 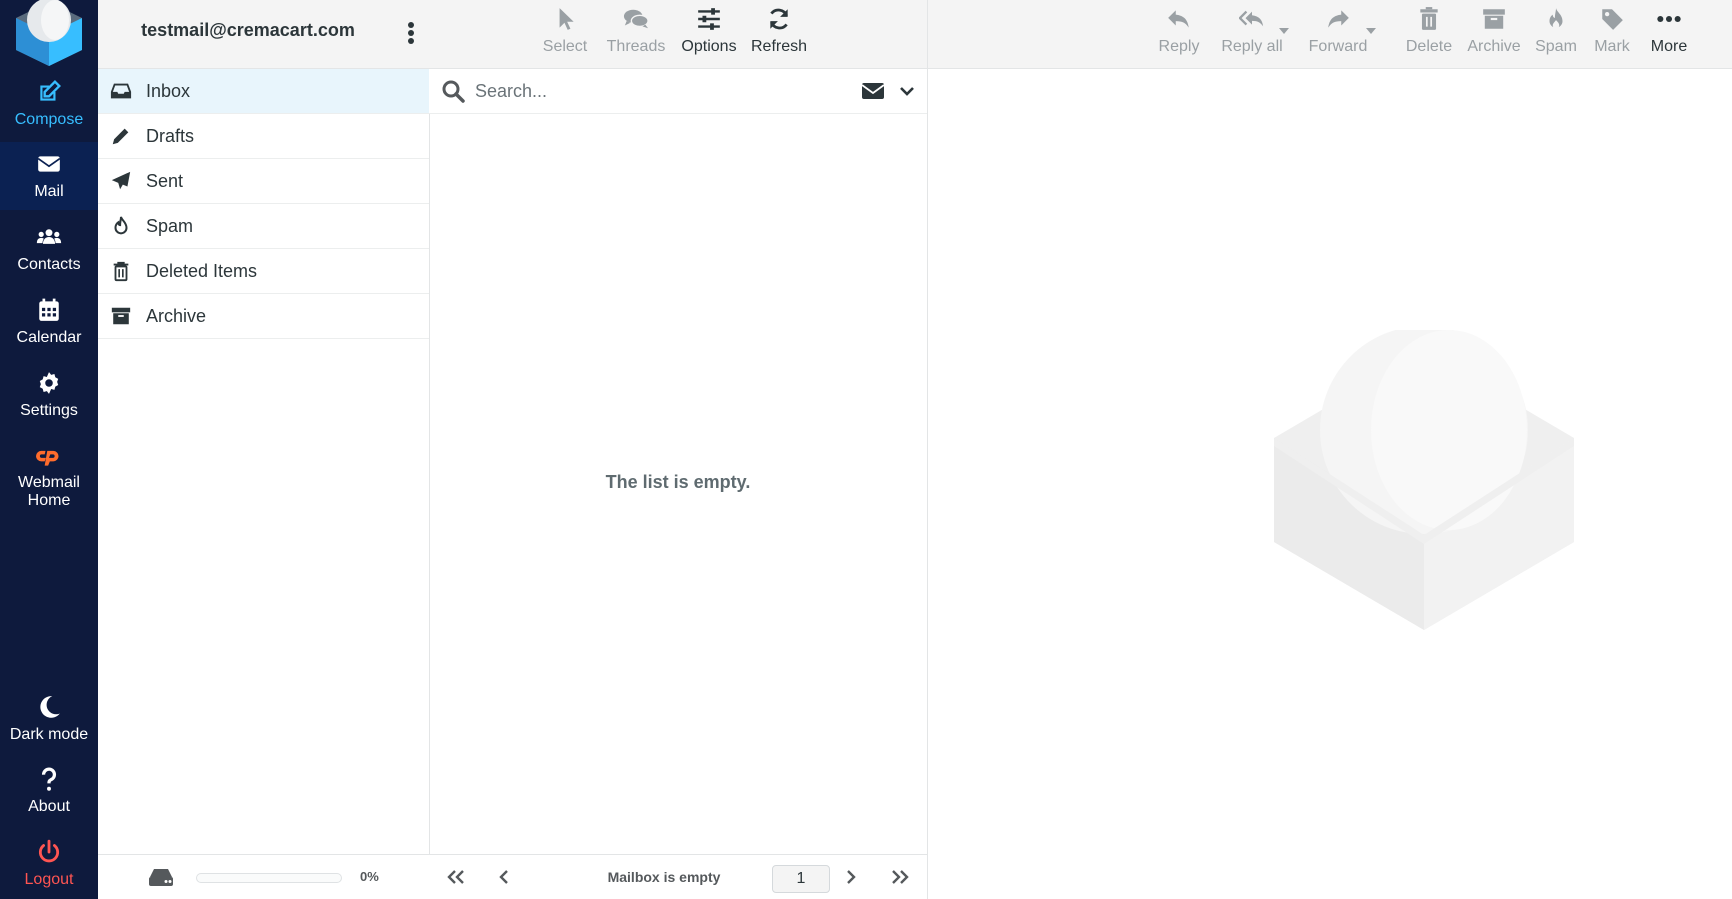 I want to click on compose-icon, so click(x=50, y=90).